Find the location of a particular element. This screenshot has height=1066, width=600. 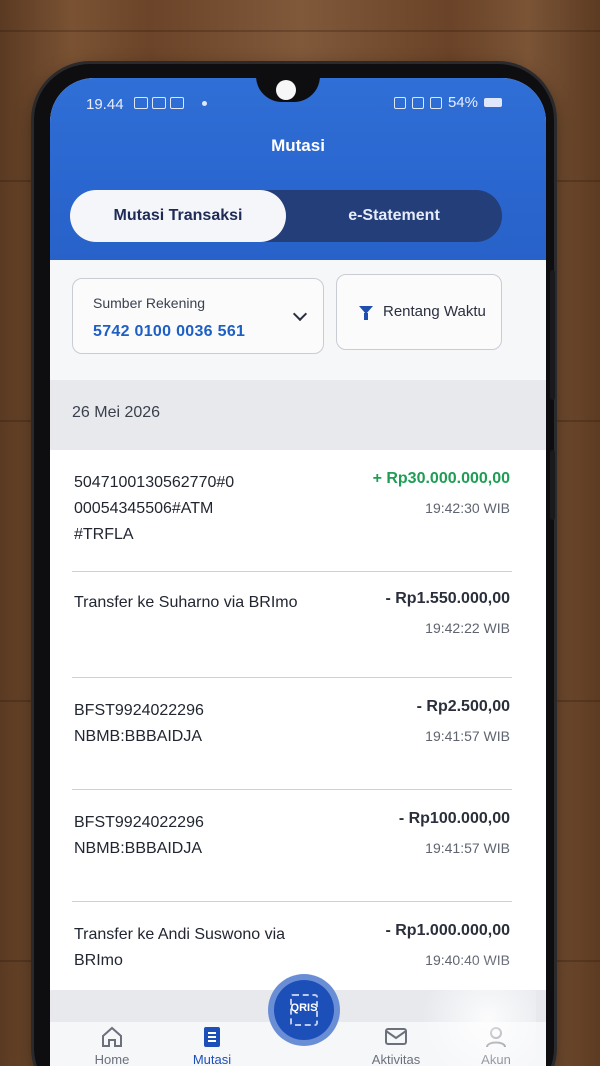

transaction-description: Transfer ke Suharno via BRImo is located at coordinates (186, 602).